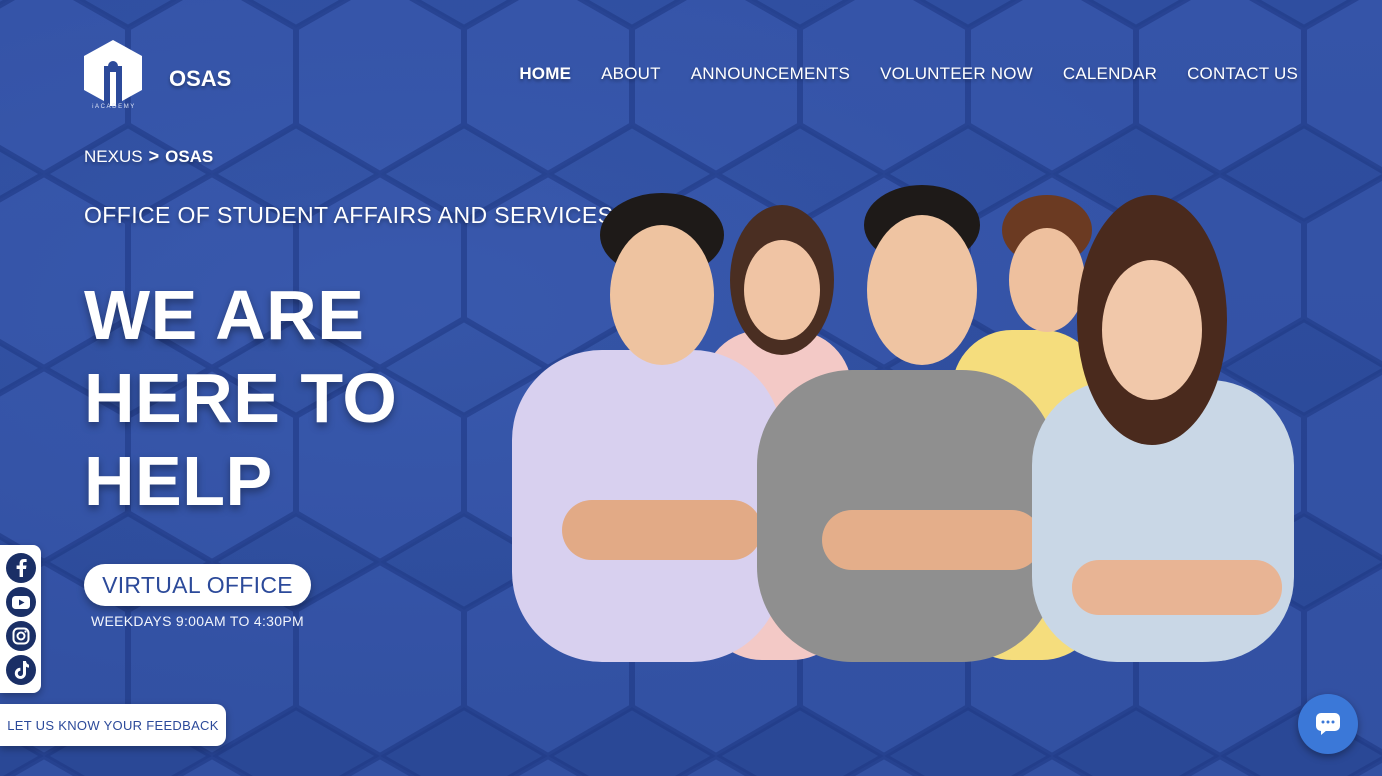 The height and width of the screenshot is (776, 1382). Describe the element at coordinates (1110, 74) in the screenshot. I see `nav-calendar: CALENDAR` at that location.